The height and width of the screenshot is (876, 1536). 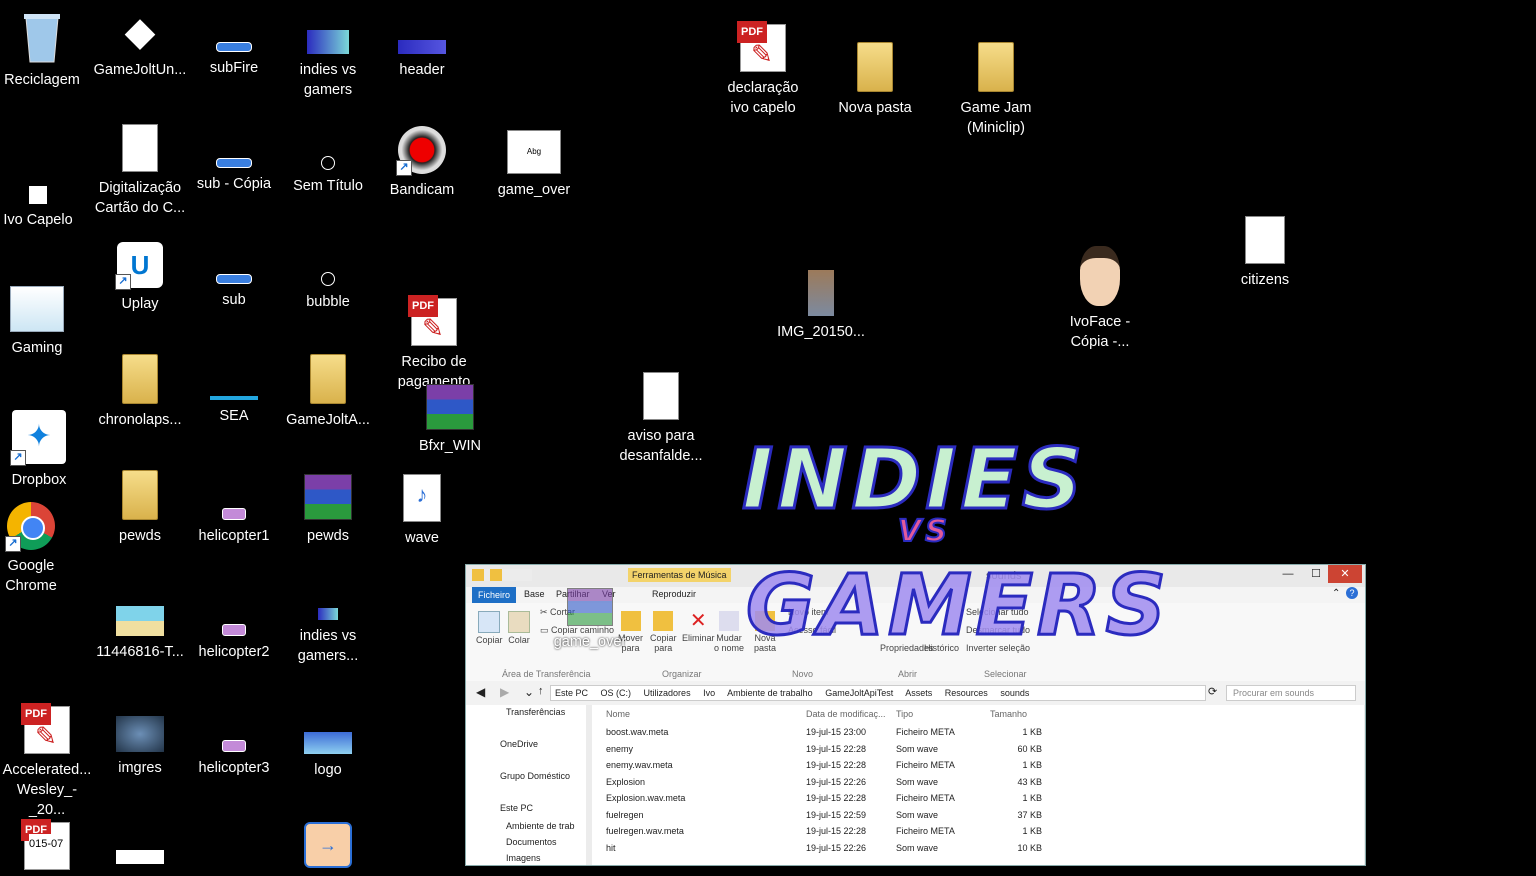 What do you see at coordinates (978, 816) in the screenshot?
I see `file-row: fuelregen 19-jul-15 22:59 Som wave 37 KB` at bounding box center [978, 816].